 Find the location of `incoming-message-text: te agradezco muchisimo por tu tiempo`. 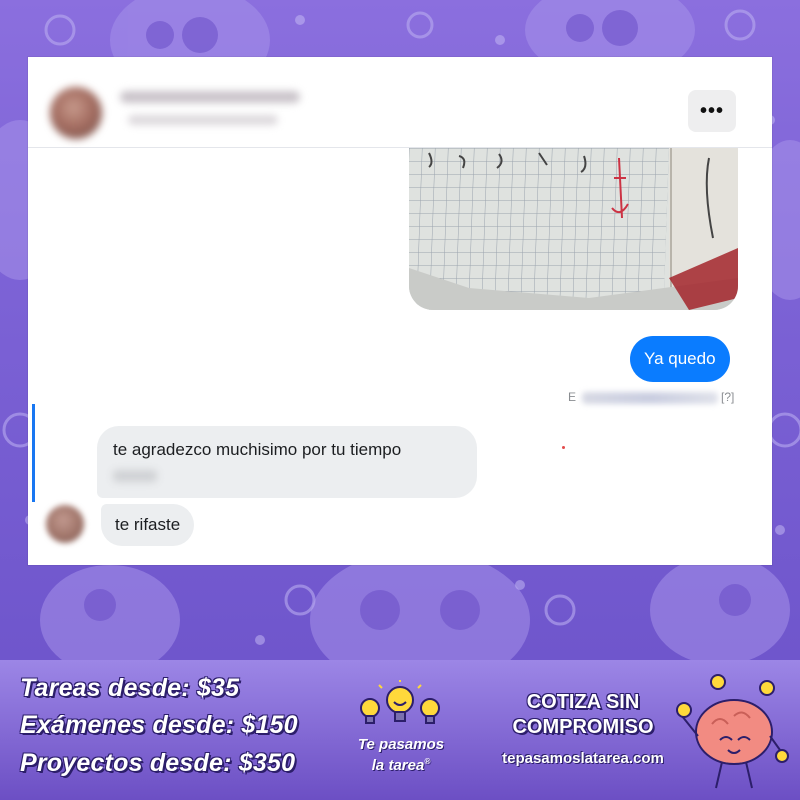

incoming-message-text: te agradezco muchisimo por tu tiempo is located at coordinates (257, 449).